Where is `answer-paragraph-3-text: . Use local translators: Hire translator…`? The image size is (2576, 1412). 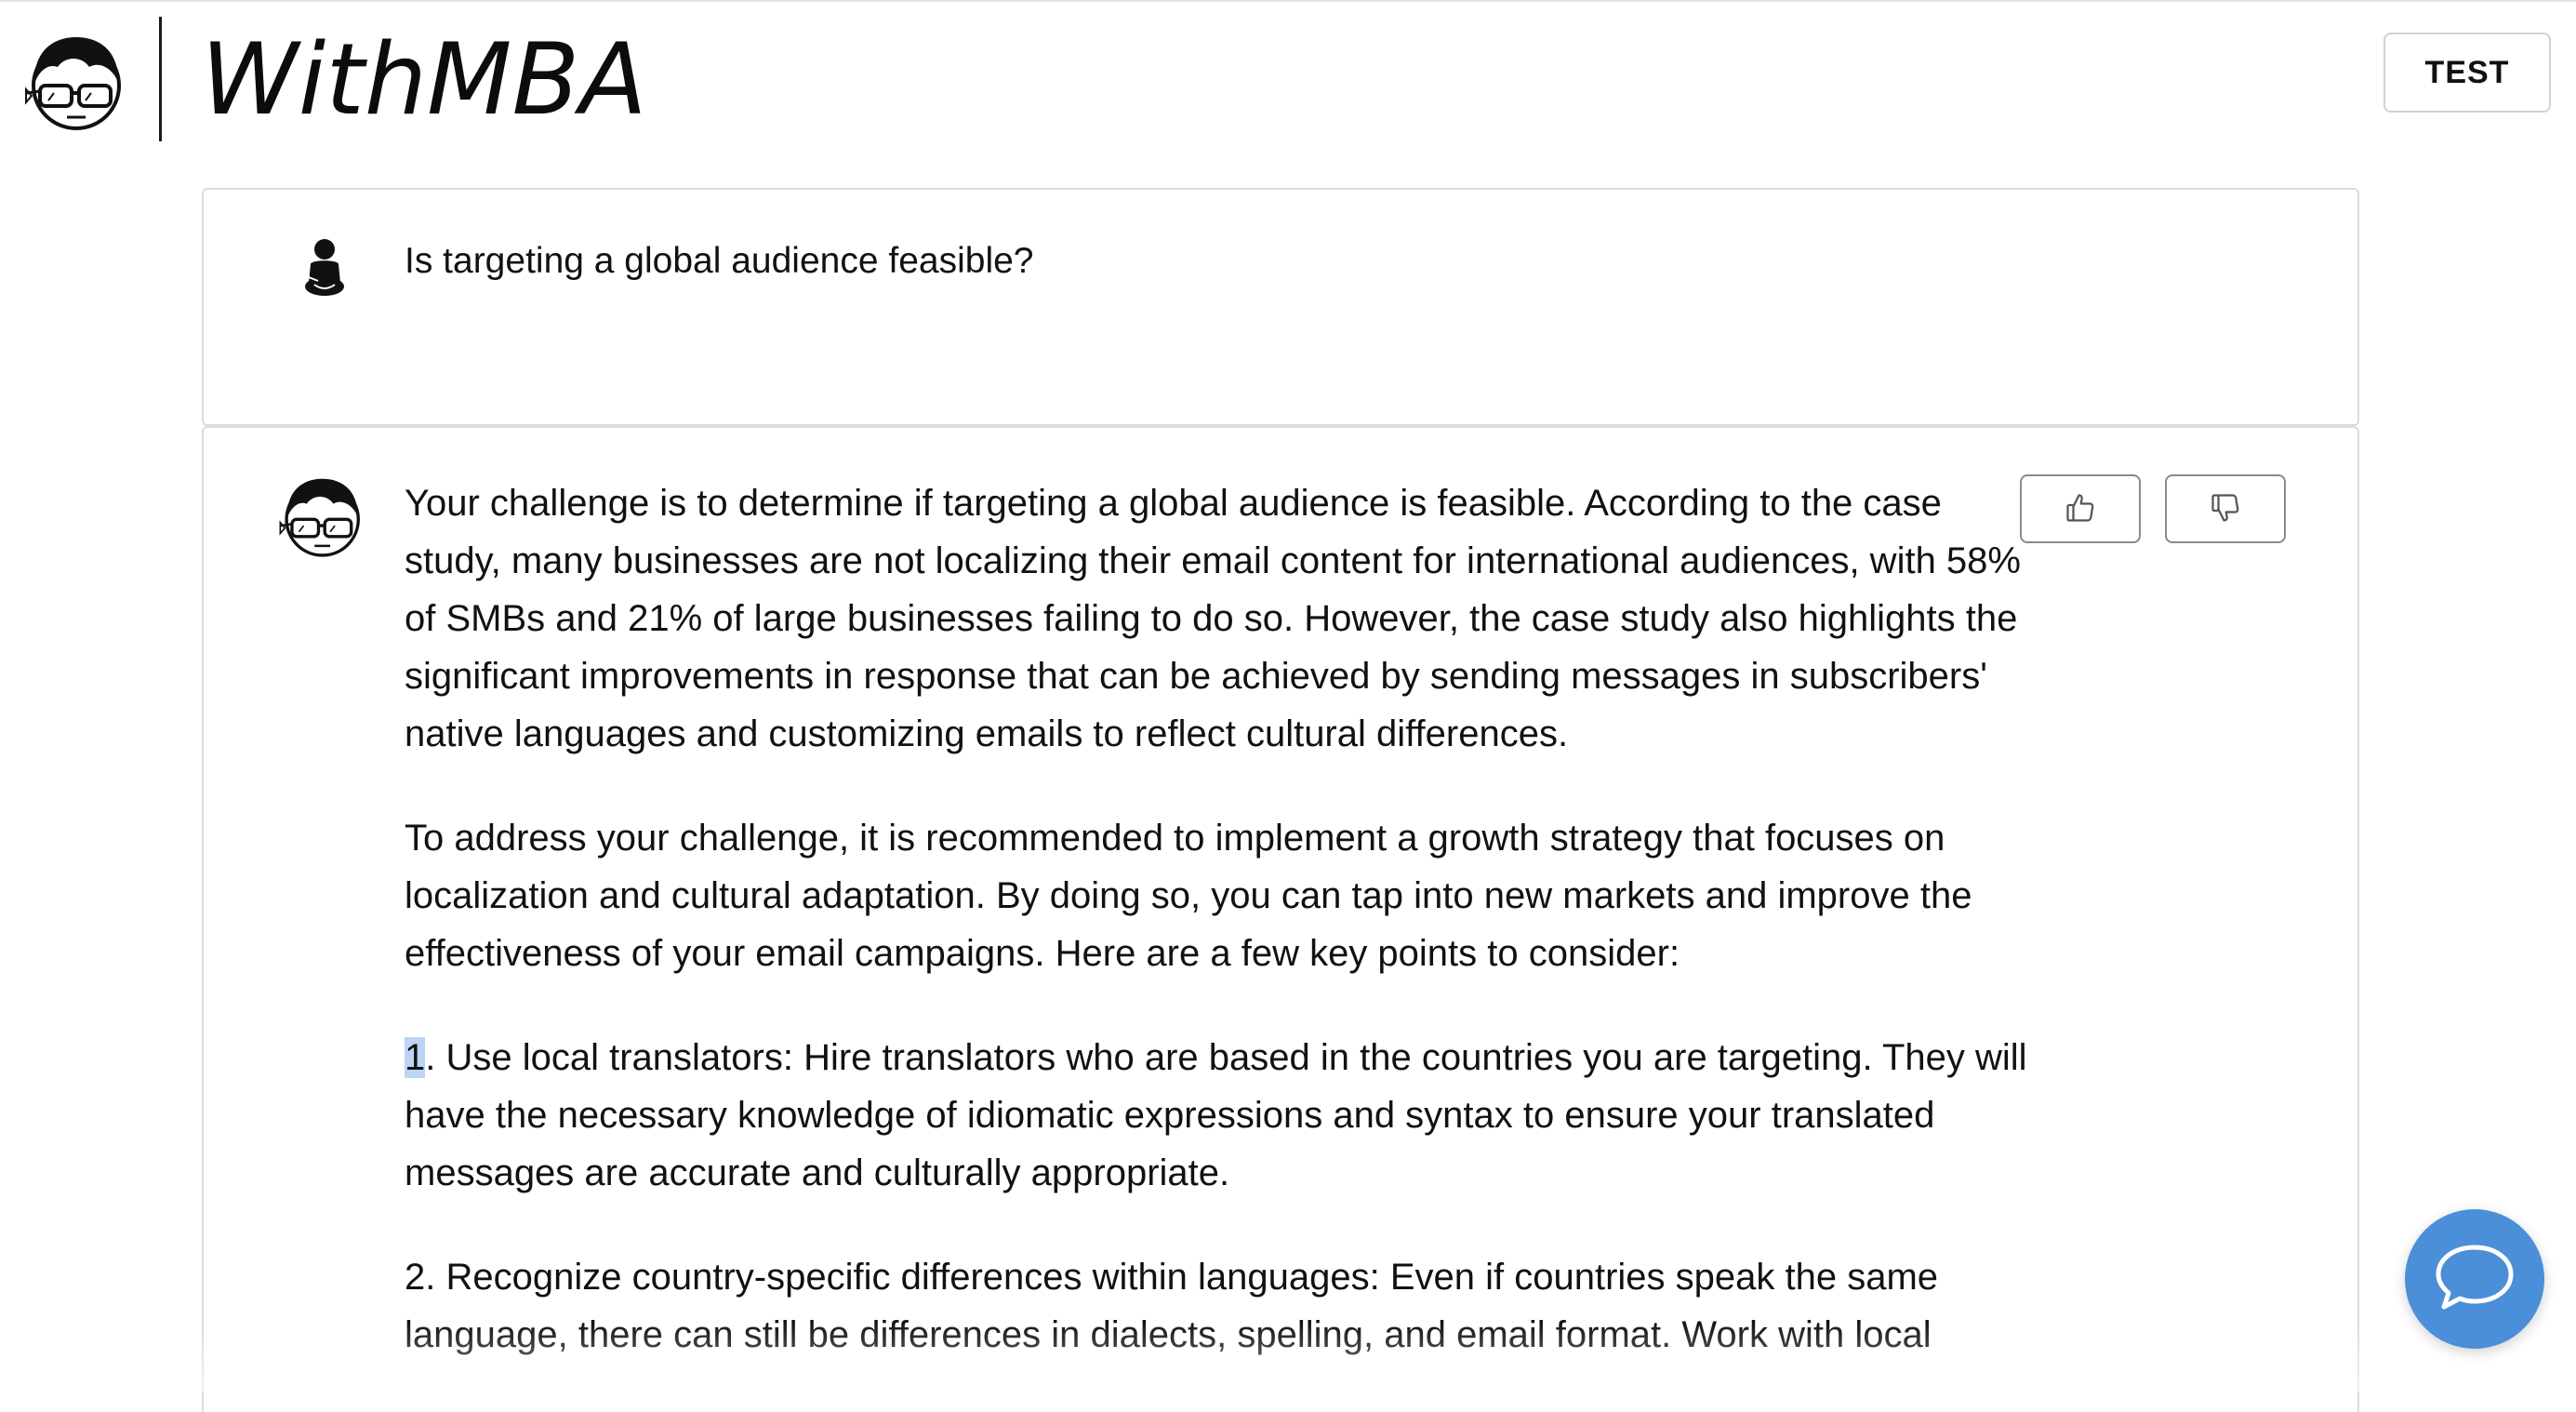
answer-paragraph-3-text: . Use local translators: Hire translator… is located at coordinates (1216, 1115).